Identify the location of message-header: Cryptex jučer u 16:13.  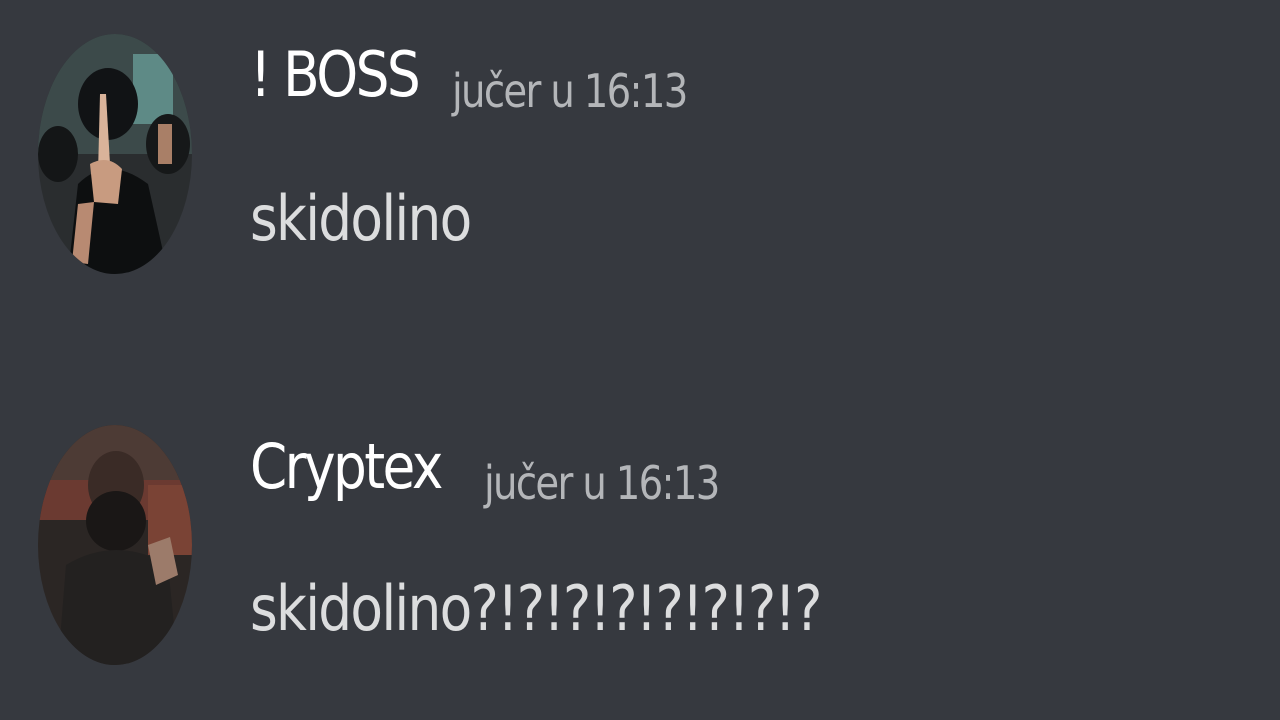
(485, 471).